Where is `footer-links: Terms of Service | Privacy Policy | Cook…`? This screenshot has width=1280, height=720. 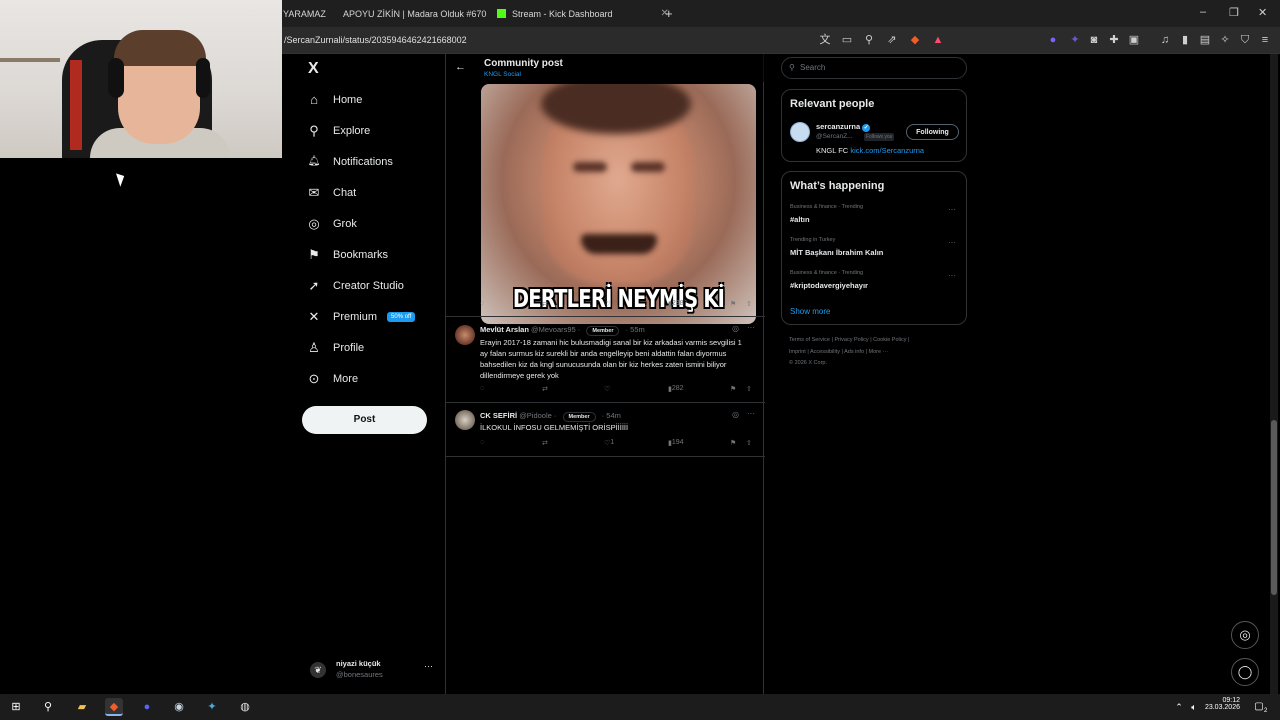 footer-links: Terms of Service | Privacy Policy | Cook… is located at coordinates (849, 340).